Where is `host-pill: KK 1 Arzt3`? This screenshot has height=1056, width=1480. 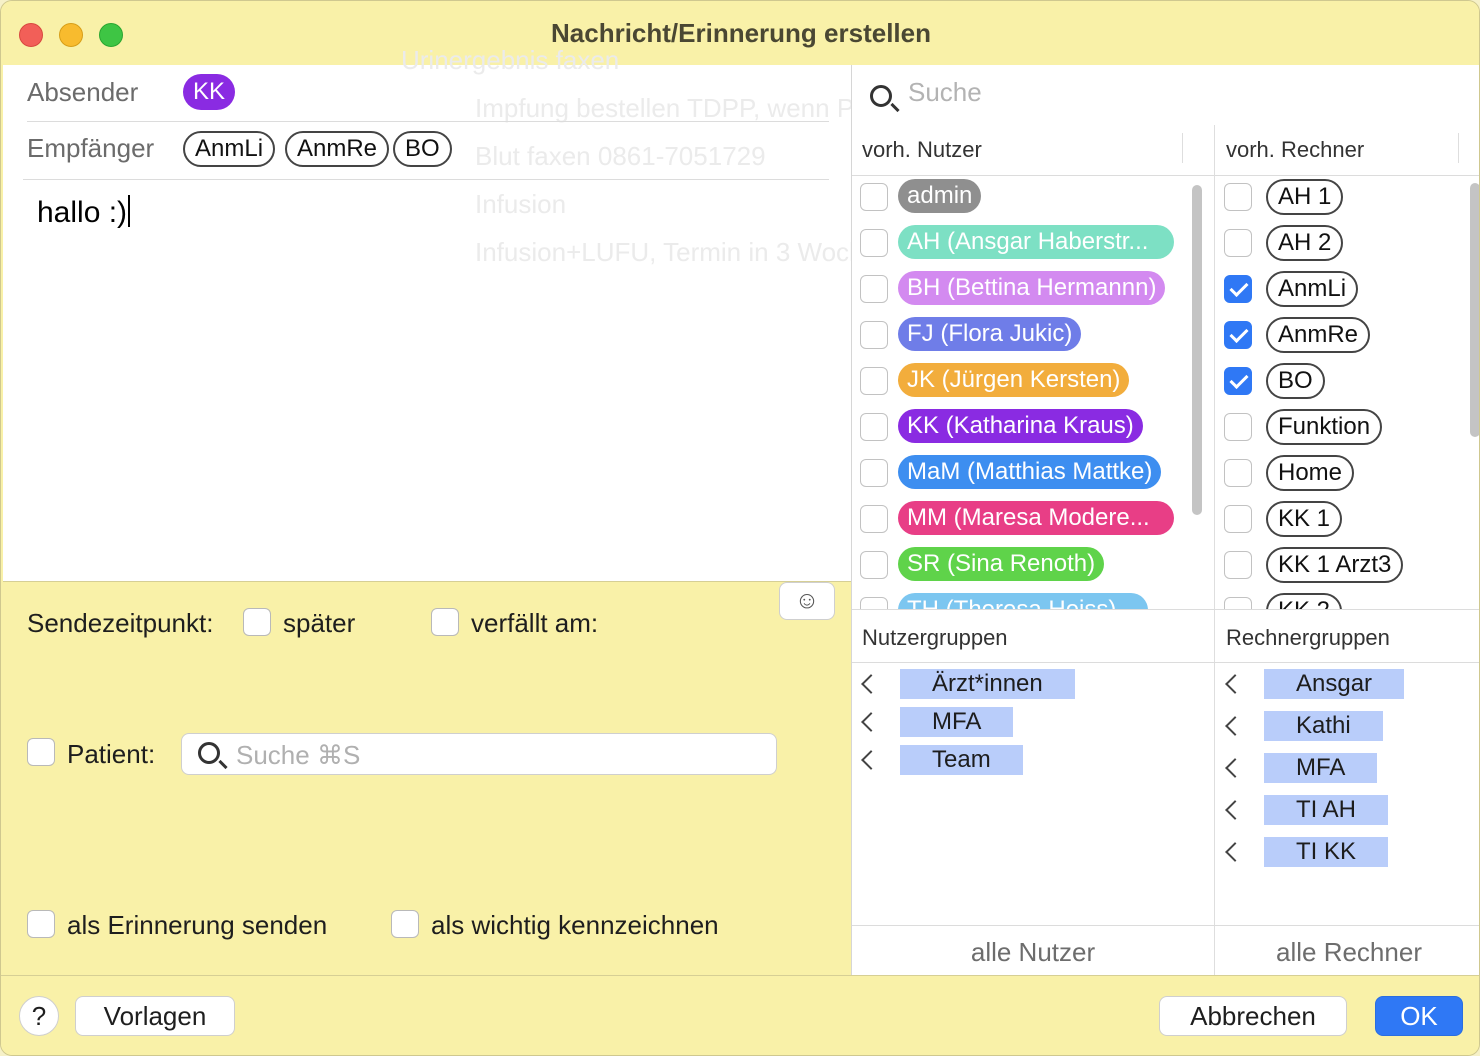 host-pill: KK 1 Arzt3 is located at coordinates (1335, 565).